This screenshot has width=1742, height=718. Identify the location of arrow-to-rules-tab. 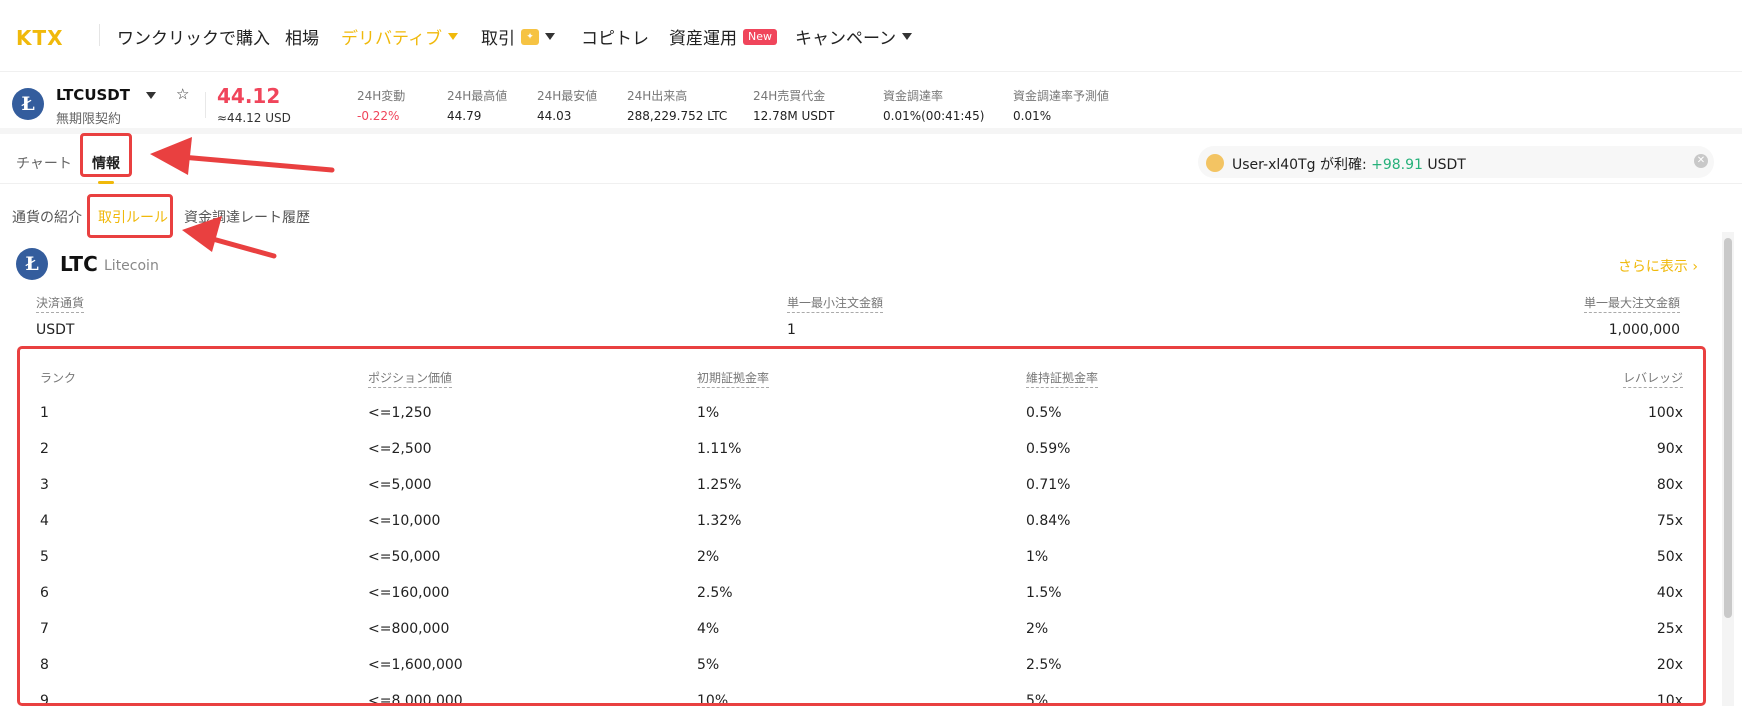
(229, 237).